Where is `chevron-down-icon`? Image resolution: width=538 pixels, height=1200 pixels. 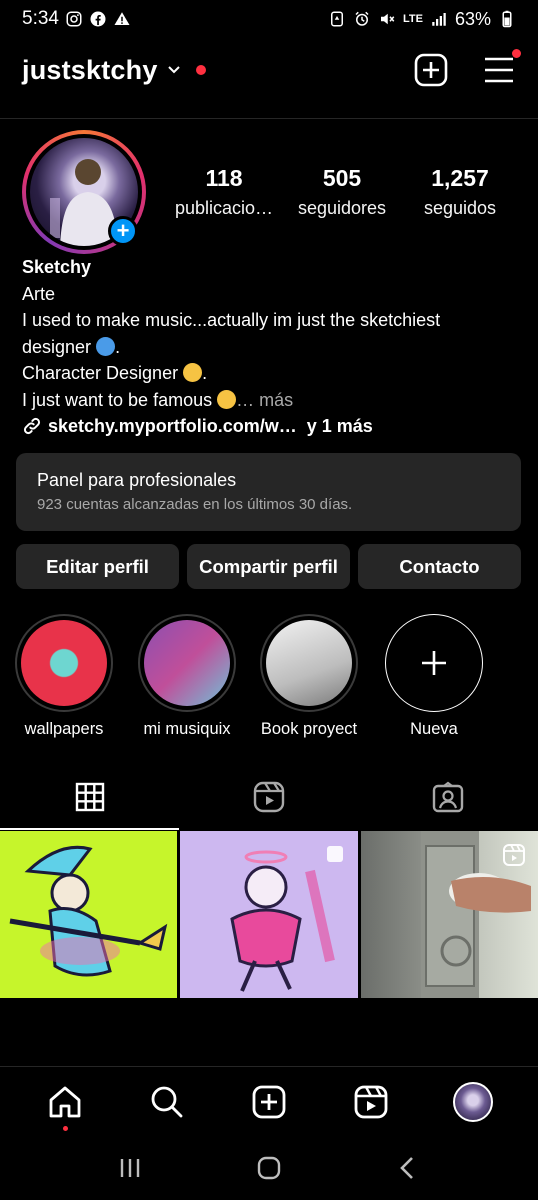
chevron-down-icon is located at coordinates (174, 70).